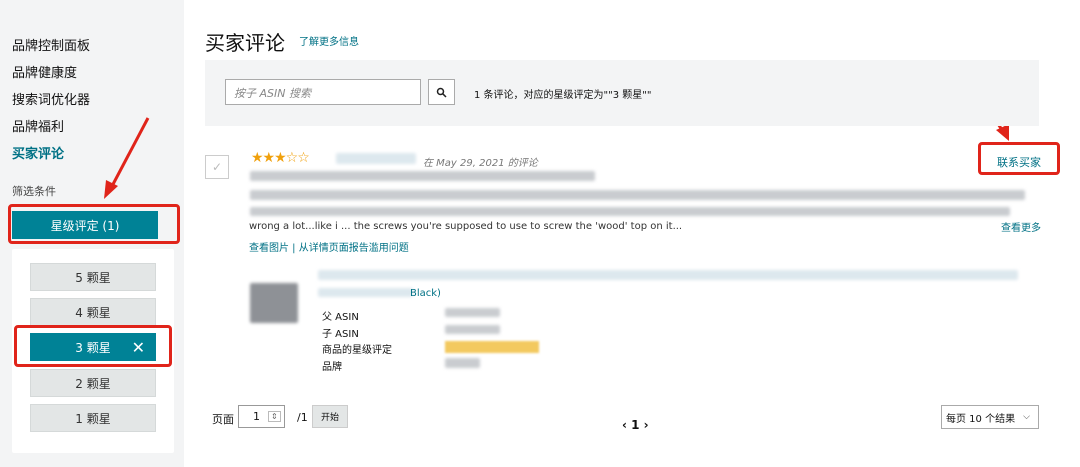 The width and height of the screenshot is (1080, 467). What do you see at coordinates (425, 293) in the screenshot?
I see `product-title-suffix: Black)` at bounding box center [425, 293].